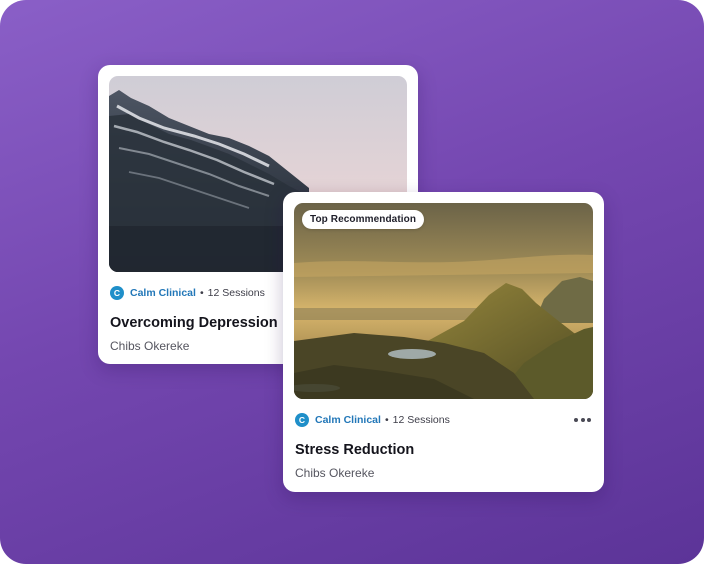  I want to click on more-options-icon, so click(582, 420).